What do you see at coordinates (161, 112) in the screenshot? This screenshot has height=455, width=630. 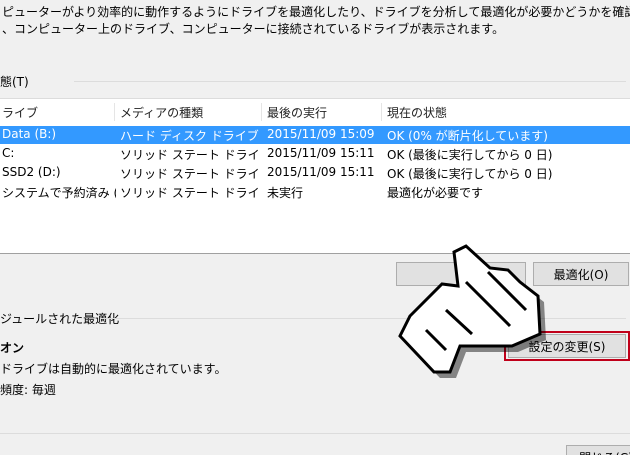 I see `column-header-media-type: メディアの種類` at bounding box center [161, 112].